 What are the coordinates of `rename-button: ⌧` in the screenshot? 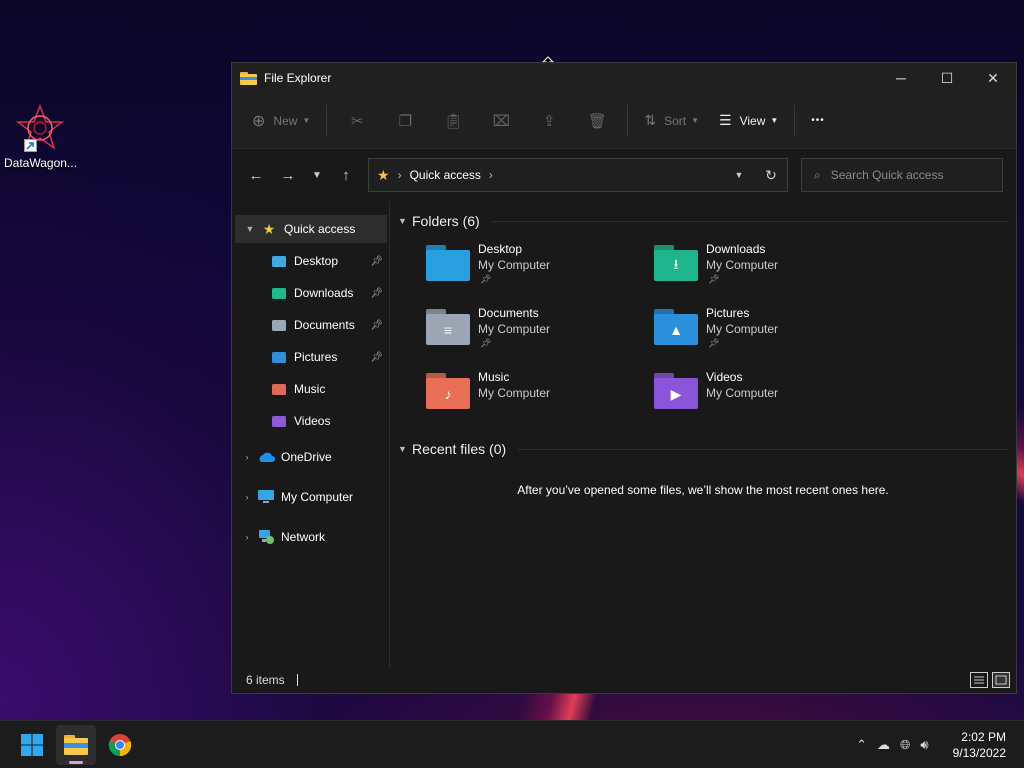 It's located at (501, 121).